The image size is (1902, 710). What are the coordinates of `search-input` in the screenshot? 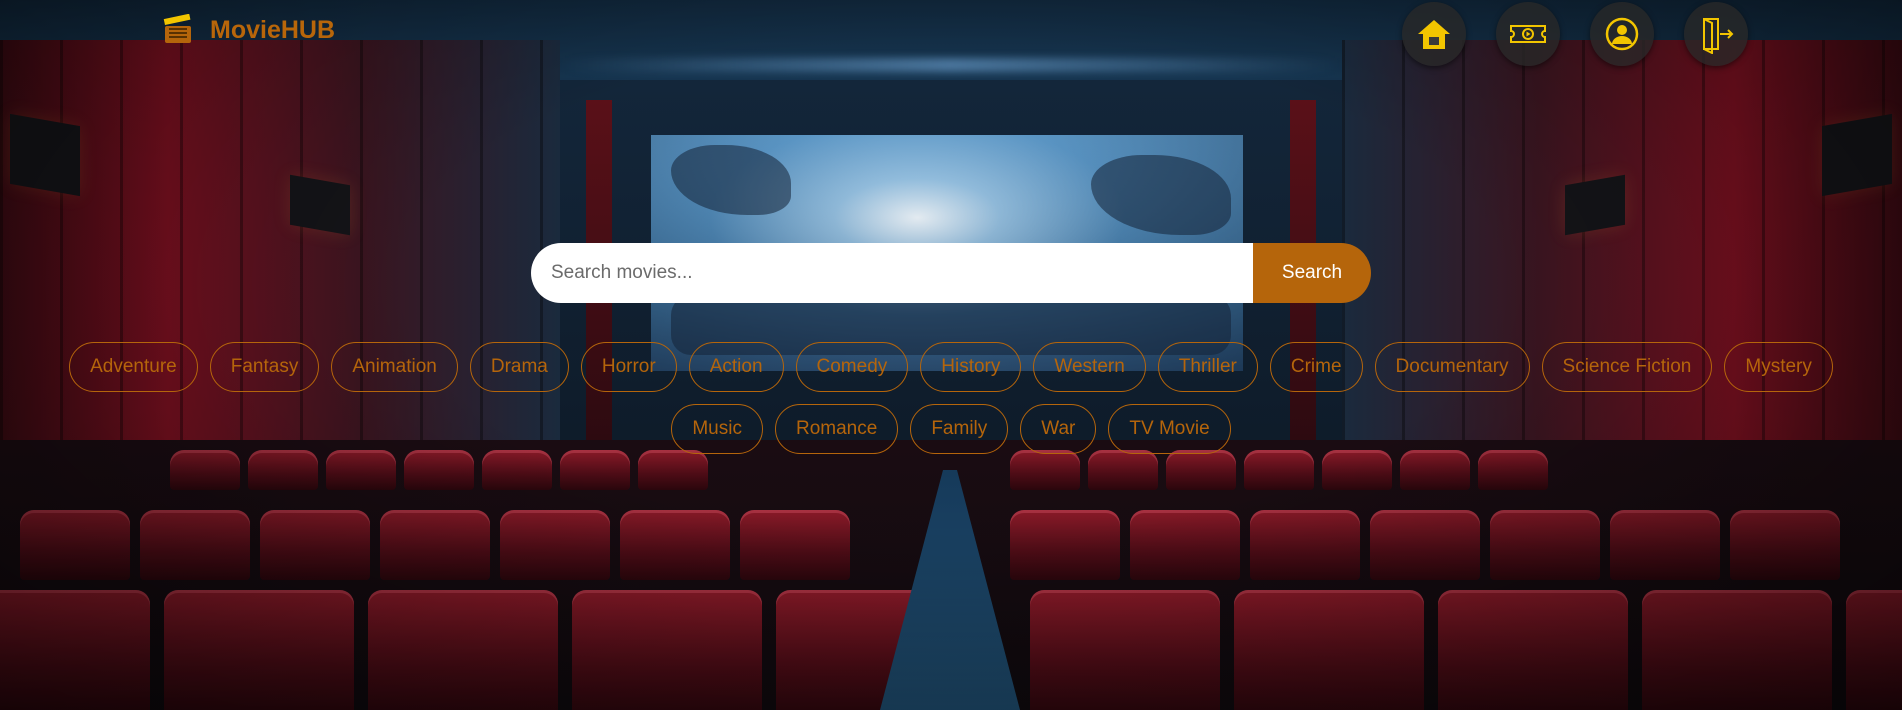 It's located at (892, 273).